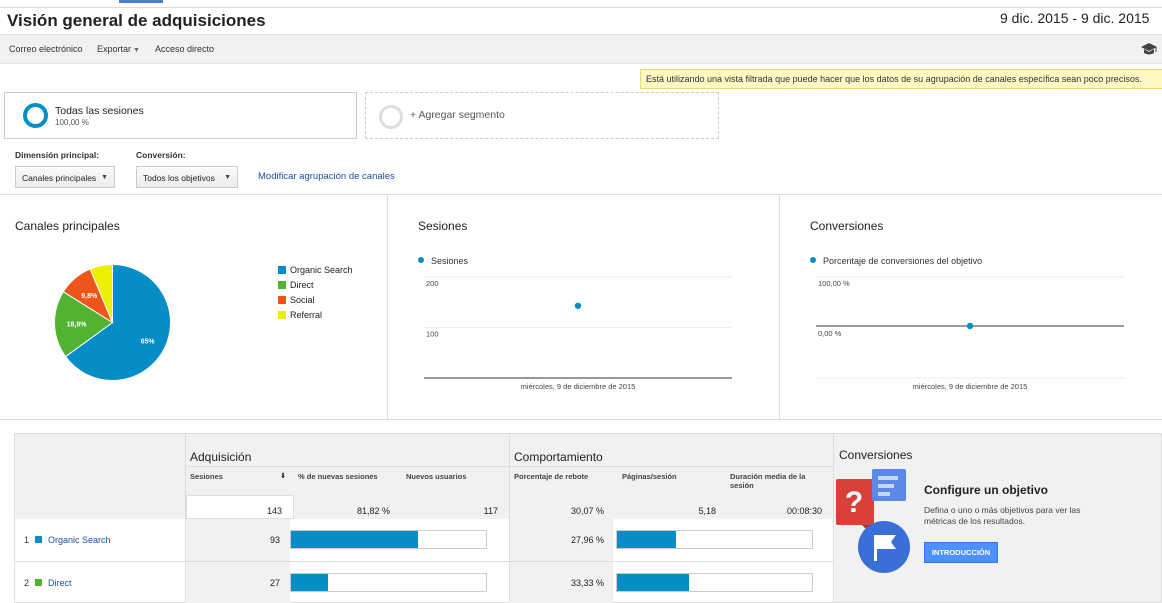 The width and height of the screenshot is (1162, 603). I want to click on col-bounce-header: Porcentaje de rebote, so click(559, 476).